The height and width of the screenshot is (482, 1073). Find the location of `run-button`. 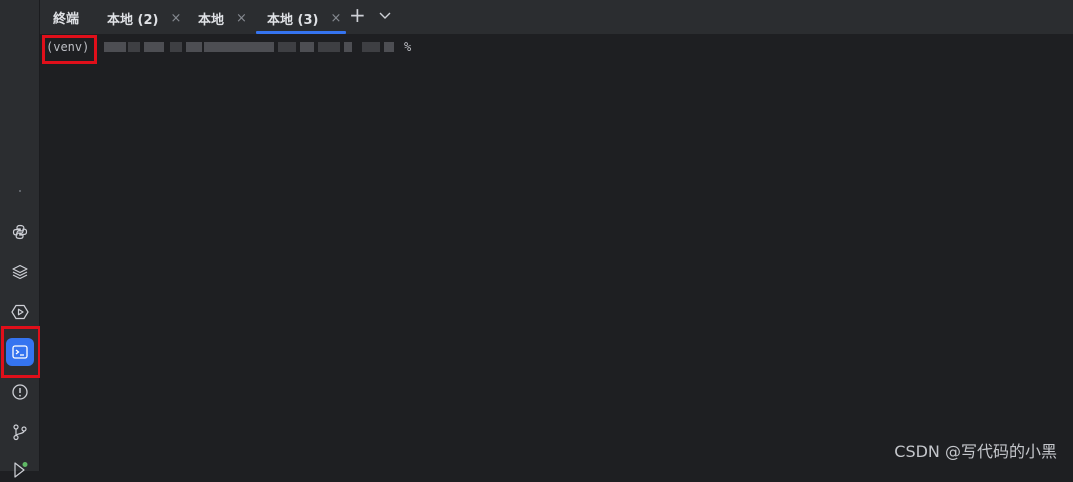

run-button is located at coordinates (20, 312).